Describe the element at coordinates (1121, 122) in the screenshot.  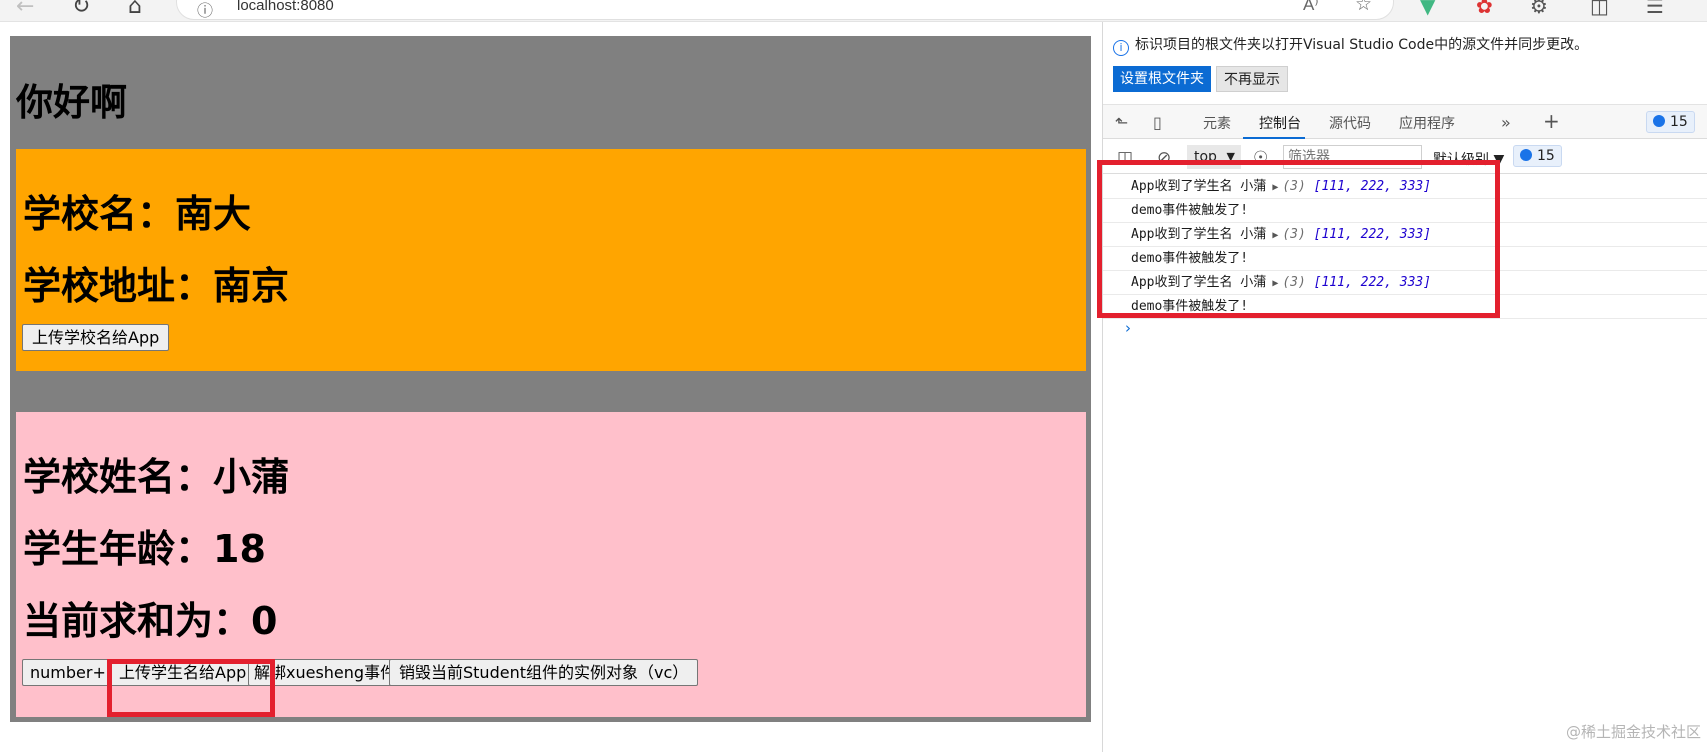
I see `inspect-element-icon: ⬑` at that location.